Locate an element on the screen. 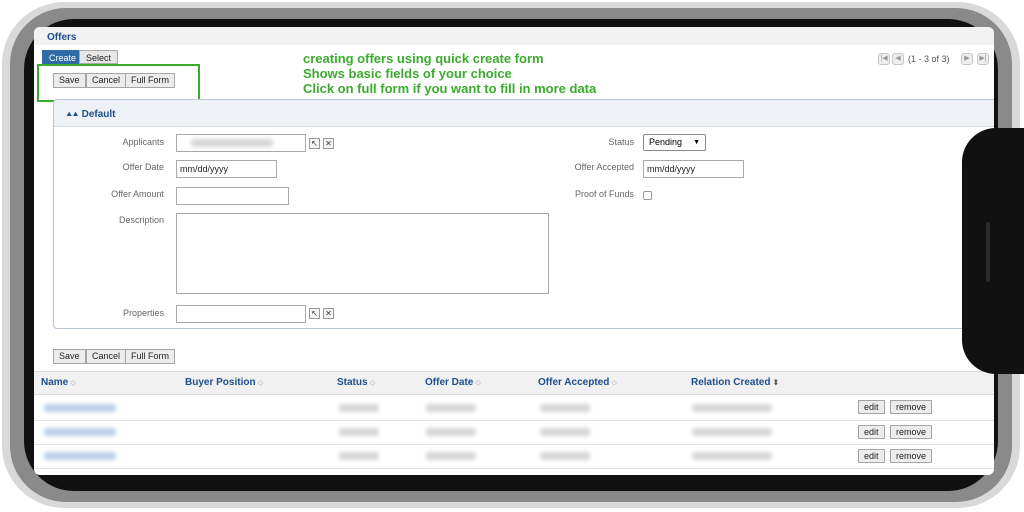 The height and width of the screenshot is (512, 1024). next-page-icon: ▶ is located at coordinates (967, 59).